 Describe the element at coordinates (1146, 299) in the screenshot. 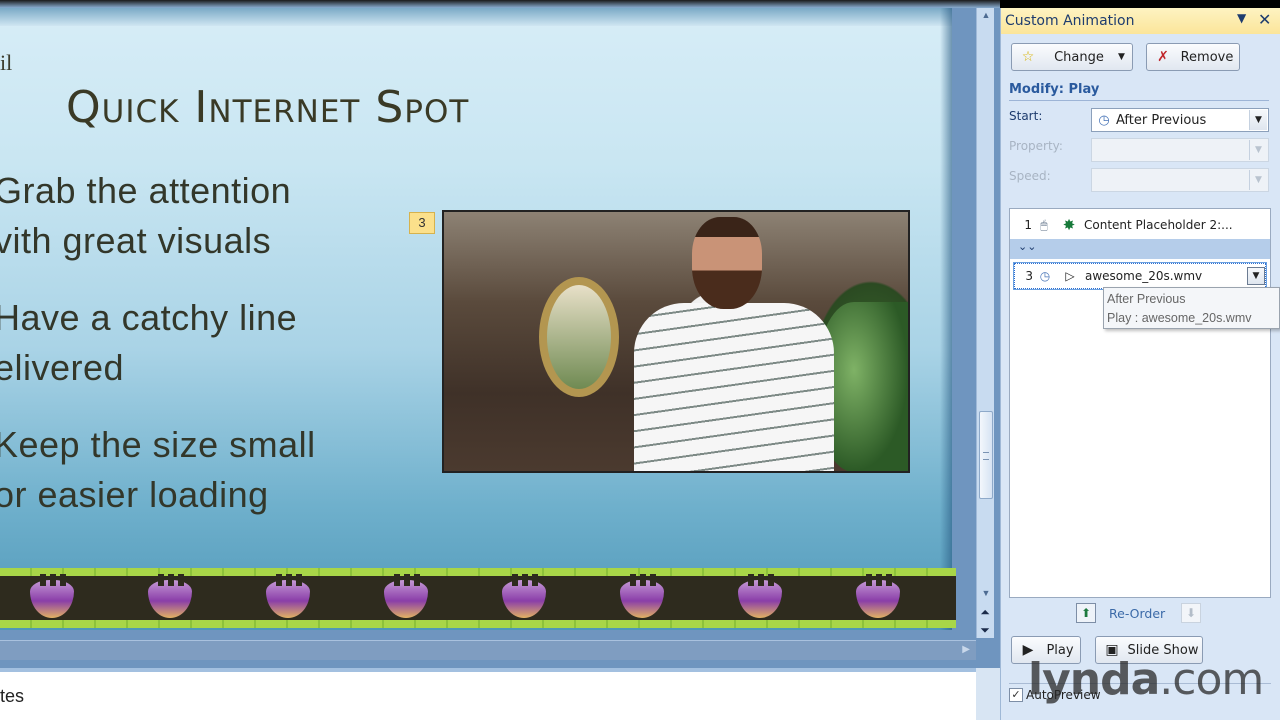

I see `tooltip-line: After Previous` at that location.